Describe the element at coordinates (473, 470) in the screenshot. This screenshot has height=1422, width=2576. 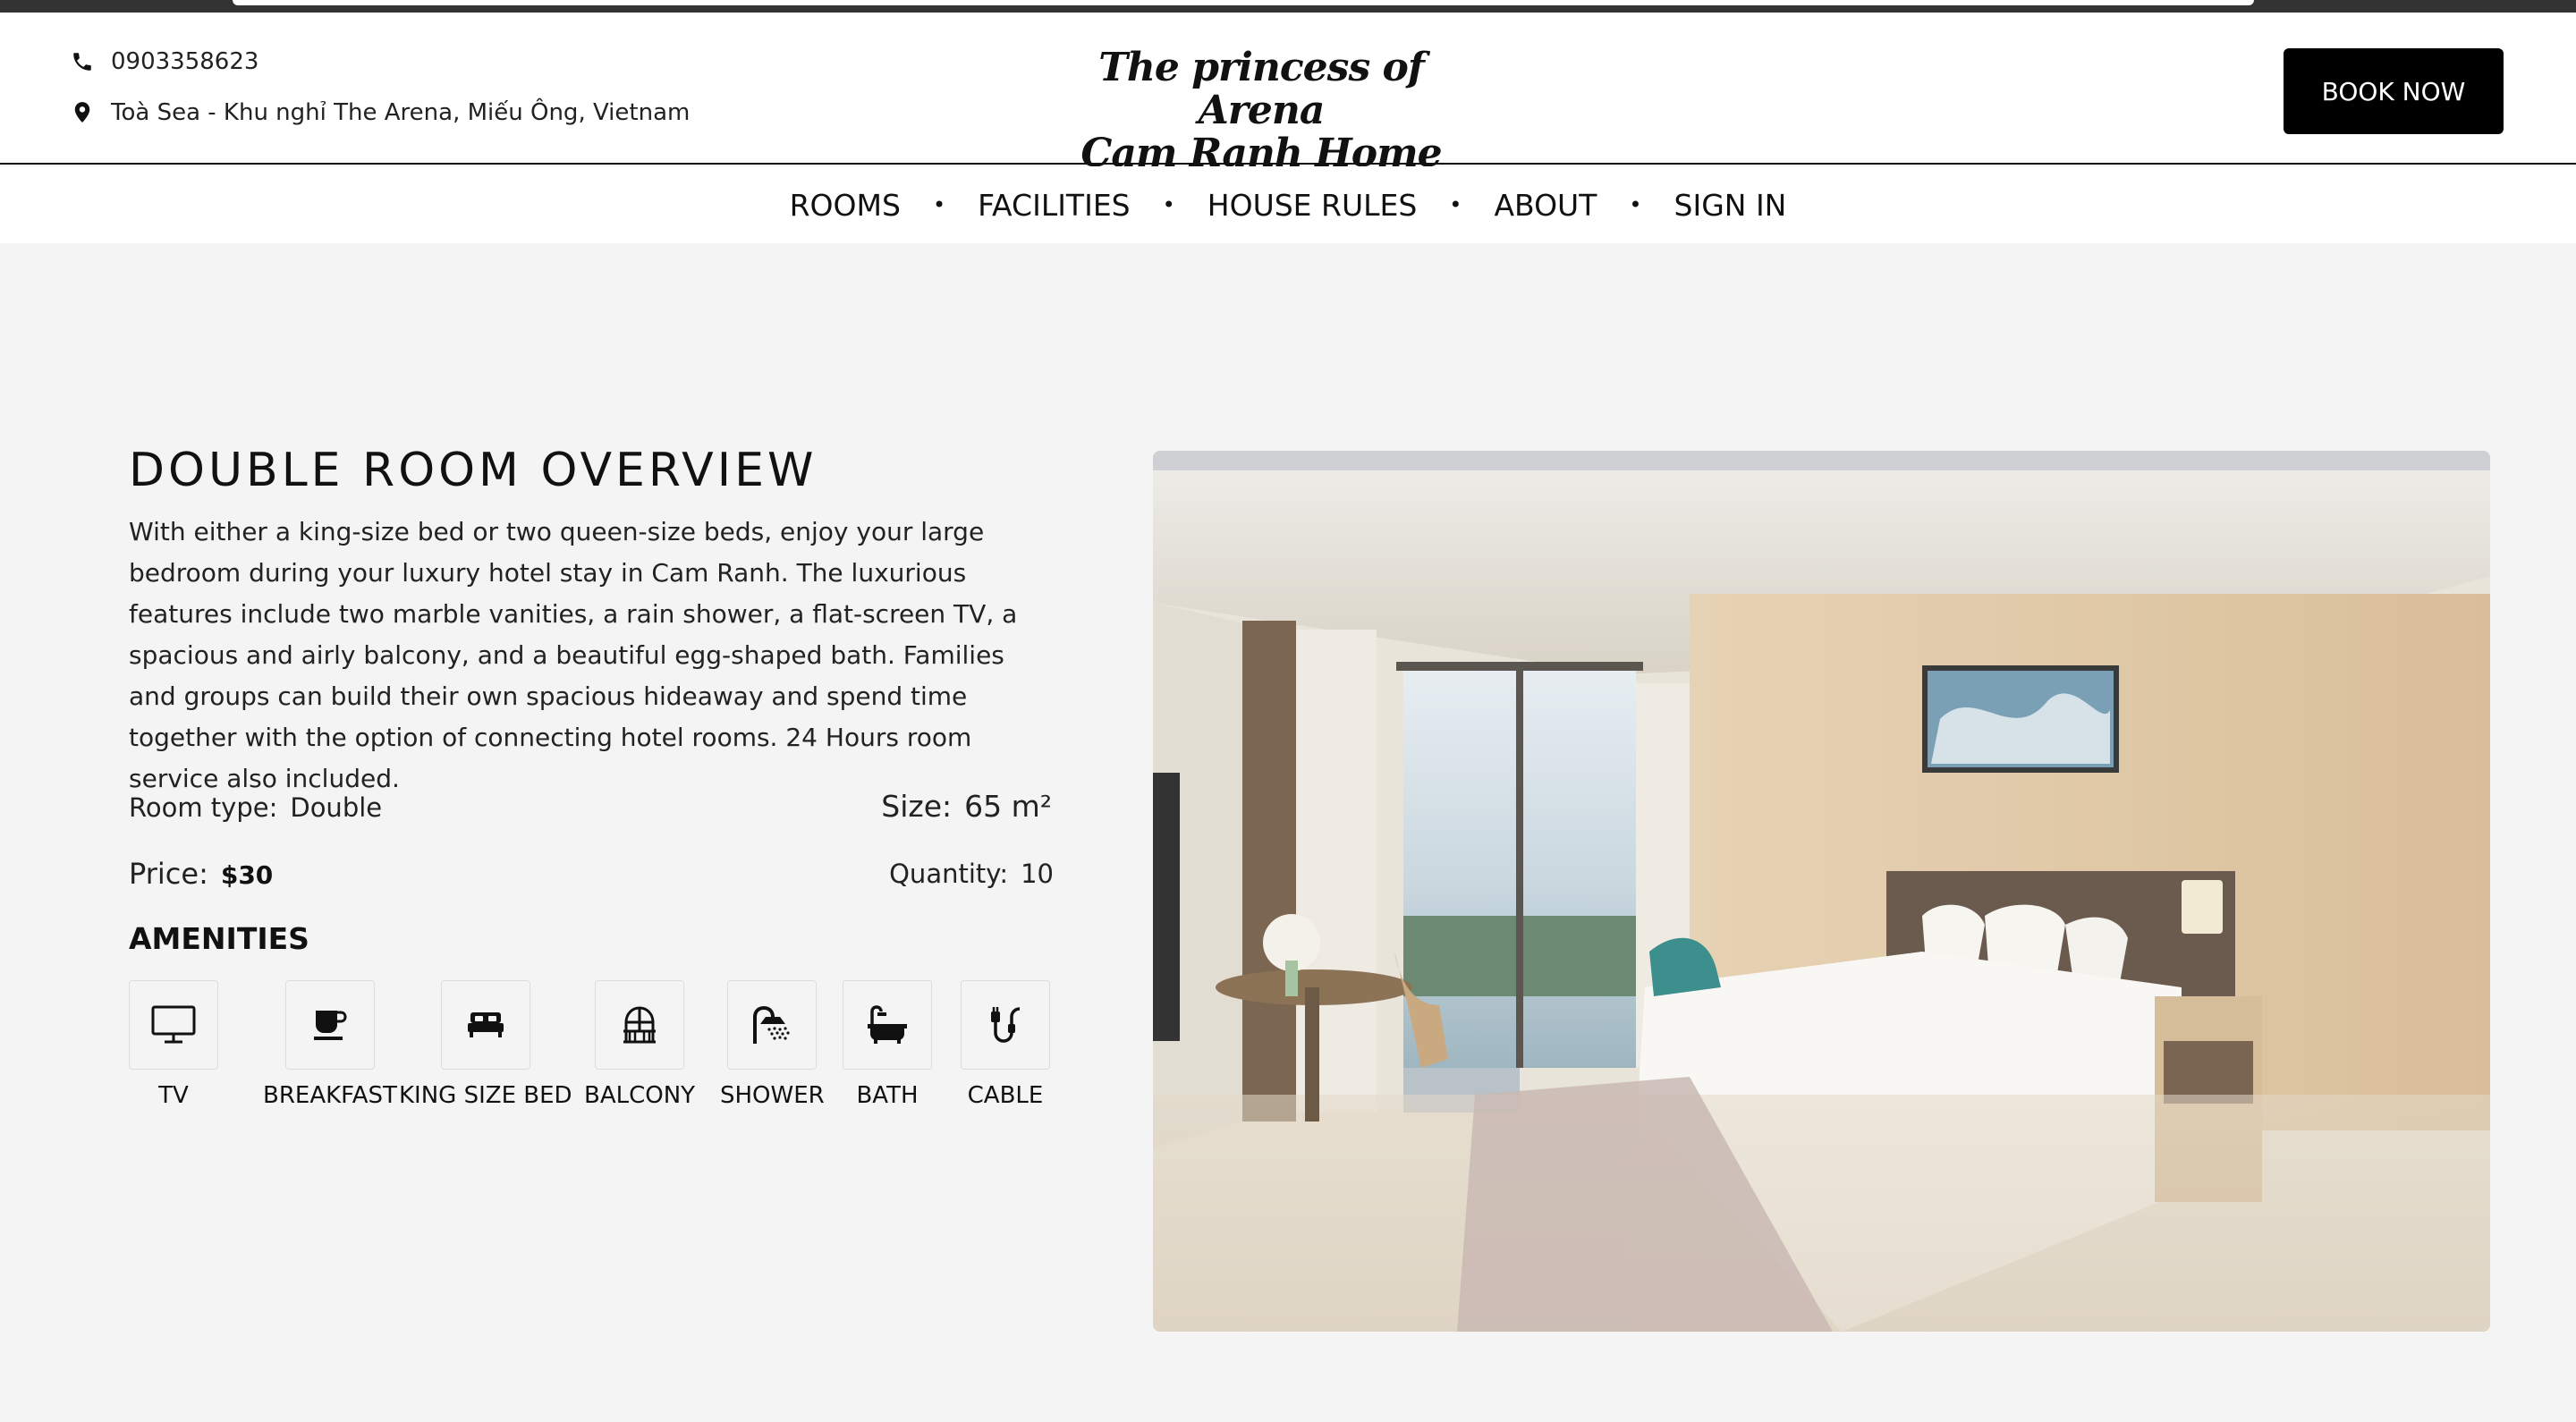
I see `page-title: DOUBLE ROOM OVERVIEW` at that location.